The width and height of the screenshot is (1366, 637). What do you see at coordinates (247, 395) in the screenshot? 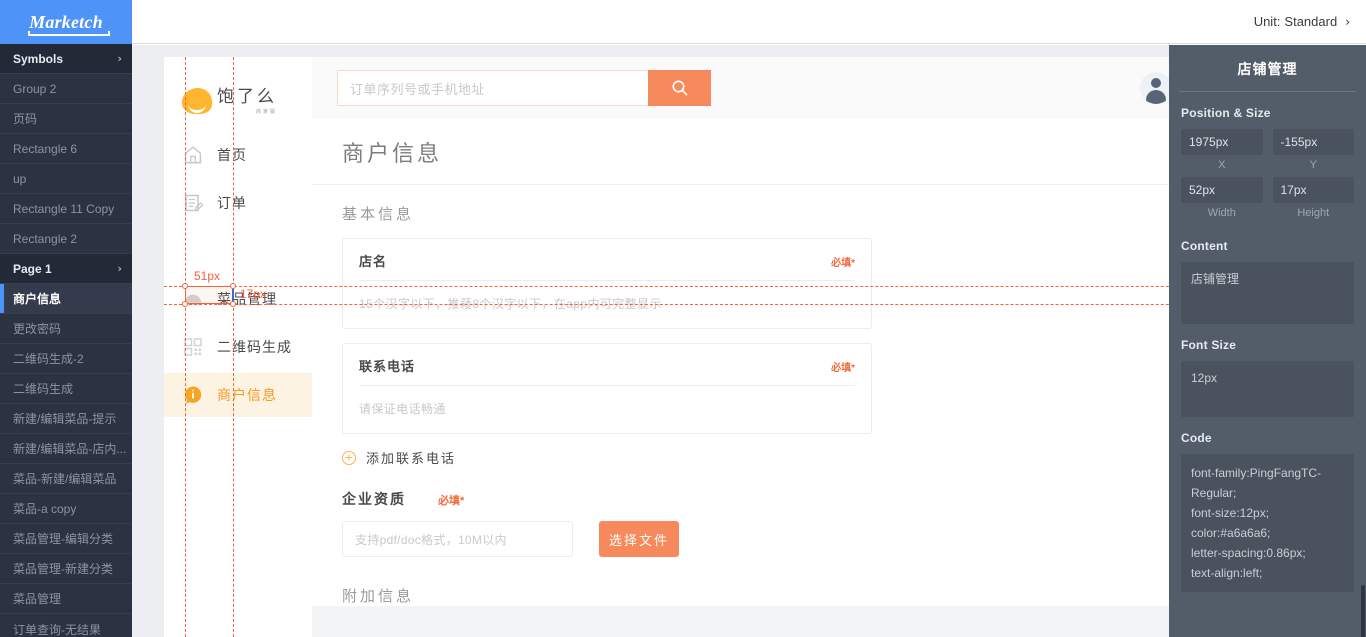
I see `app-nav-label: 商户信息` at bounding box center [247, 395].